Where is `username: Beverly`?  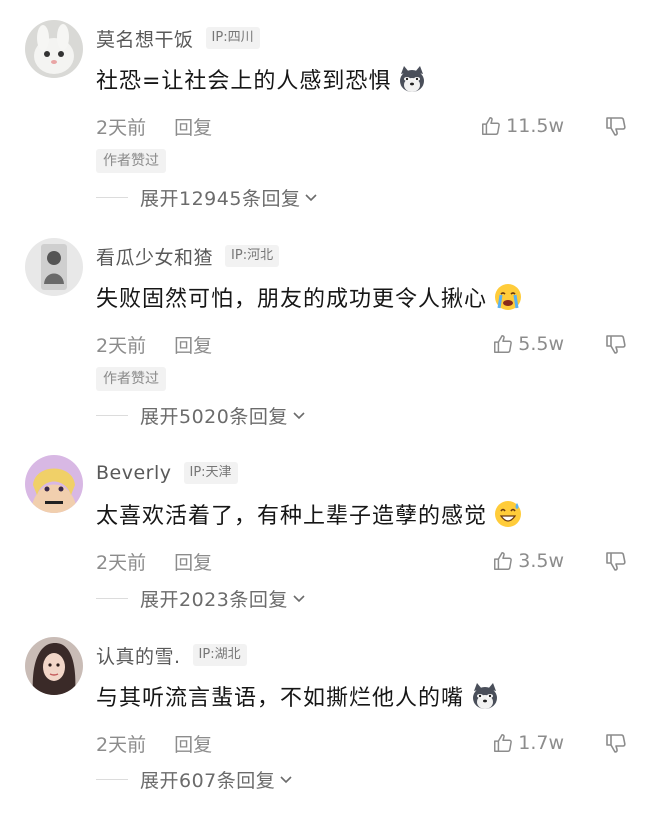
username: Beverly is located at coordinates (134, 473).